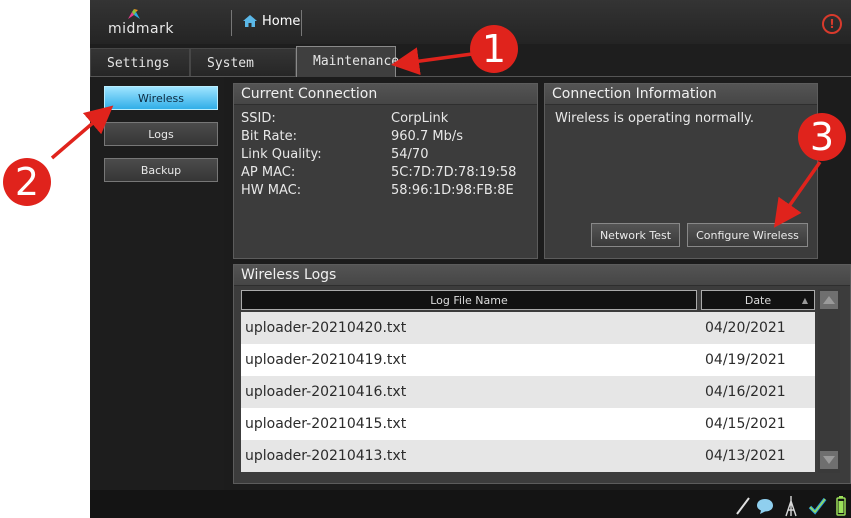 This screenshot has height=518, width=851. What do you see at coordinates (27, 182) in the screenshot?
I see `callout-2-badge: 2` at bounding box center [27, 182].